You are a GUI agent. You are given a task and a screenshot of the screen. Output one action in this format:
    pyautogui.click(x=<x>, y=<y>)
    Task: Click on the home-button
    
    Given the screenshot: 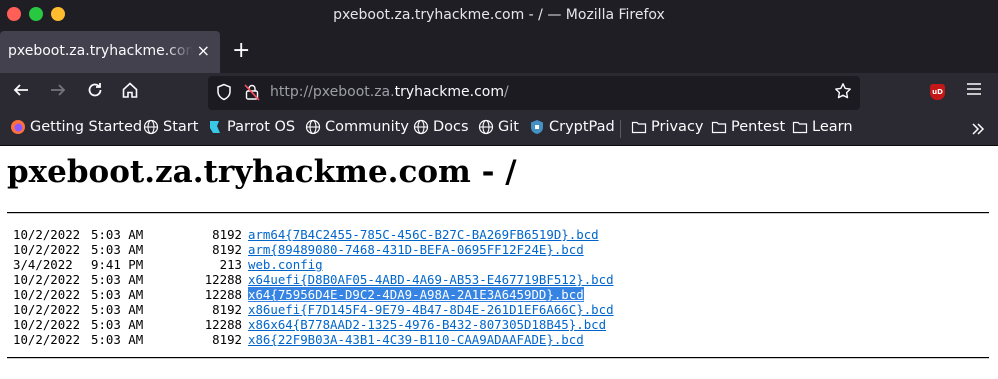 What is the action you would take?
    pyautogui.click(x=130, y=92)
    